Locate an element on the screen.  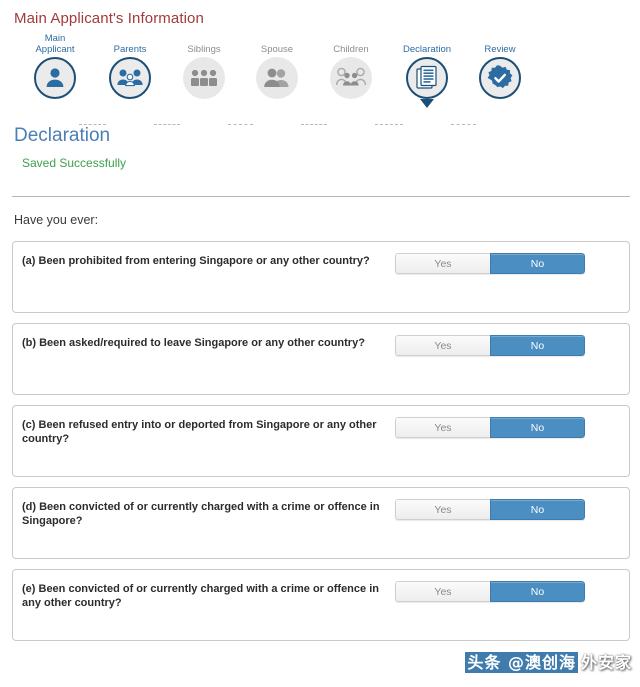
single-person-icon is located at coordinates (55, 78).